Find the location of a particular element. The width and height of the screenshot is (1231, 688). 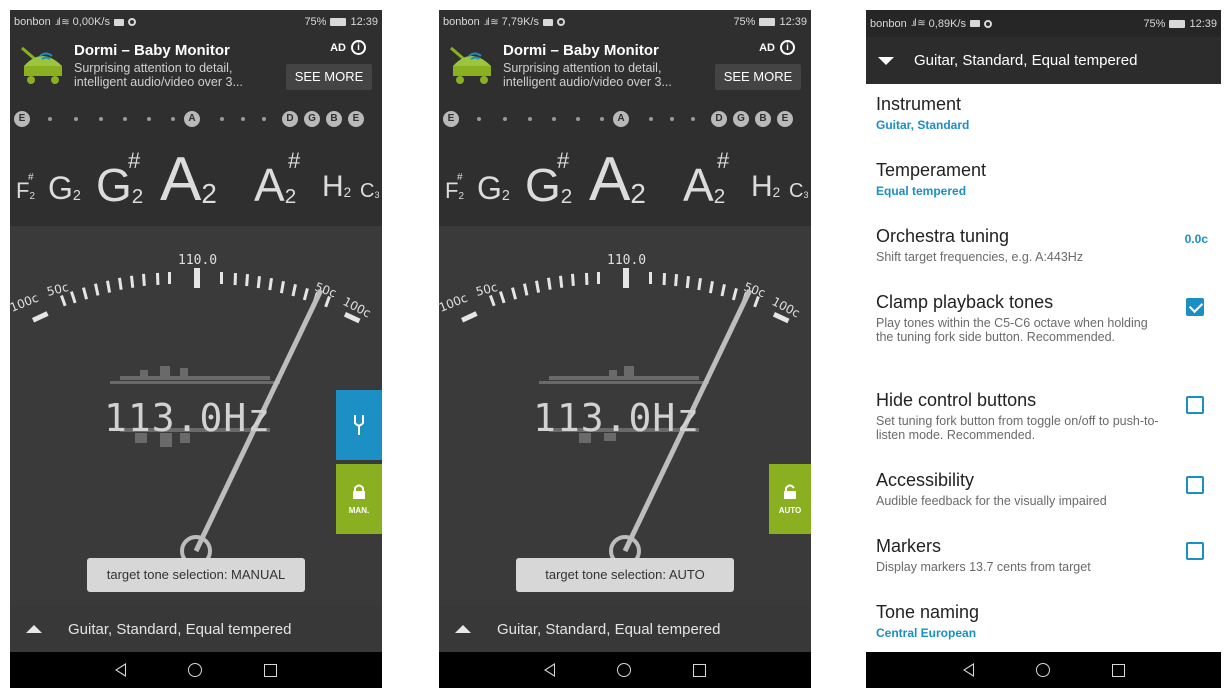

setting-instrument: Instrument Guitar, Standard is located at coordinates (1046, 113).